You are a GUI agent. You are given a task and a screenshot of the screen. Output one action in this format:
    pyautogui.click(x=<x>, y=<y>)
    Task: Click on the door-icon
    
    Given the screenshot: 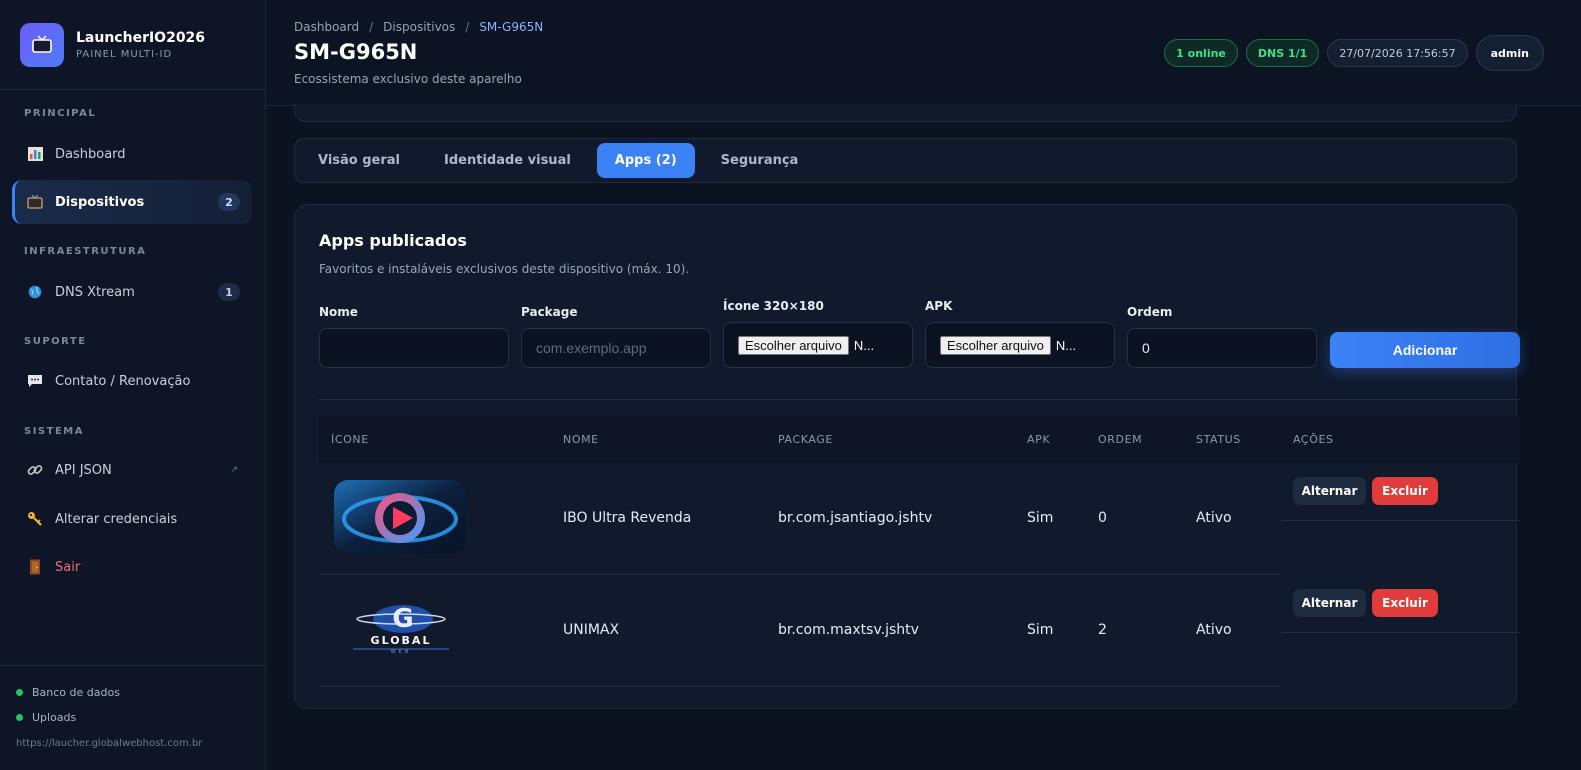 What is the action you would take?
    pyautogui.click(x=35, y=567)
    